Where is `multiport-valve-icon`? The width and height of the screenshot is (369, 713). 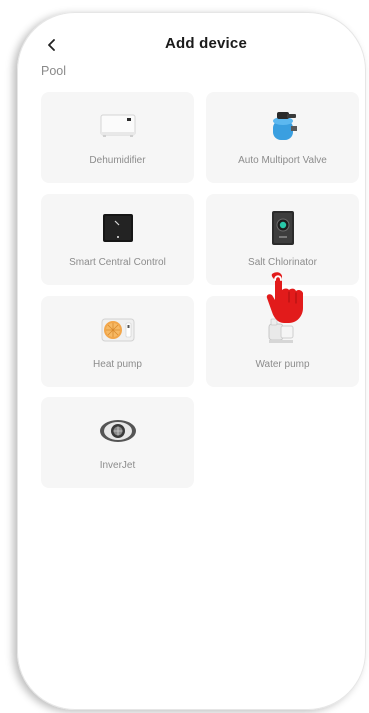
multiport-valve-icon is located at coordinates (284, 126).